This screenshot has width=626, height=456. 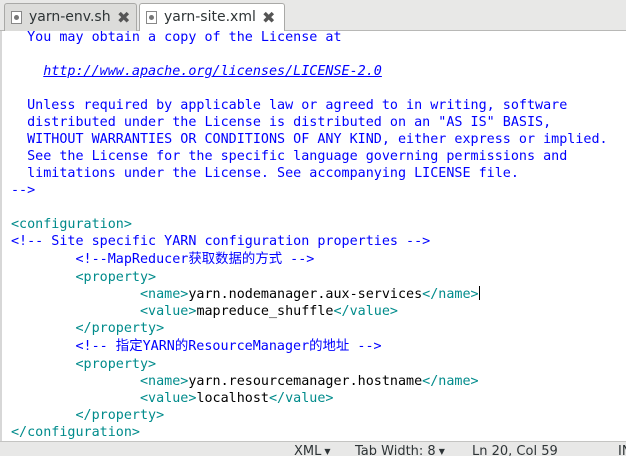 I want to click on tab-yarn-site-xml: yarn-site.xml ✖, so click(x=212, y=17).